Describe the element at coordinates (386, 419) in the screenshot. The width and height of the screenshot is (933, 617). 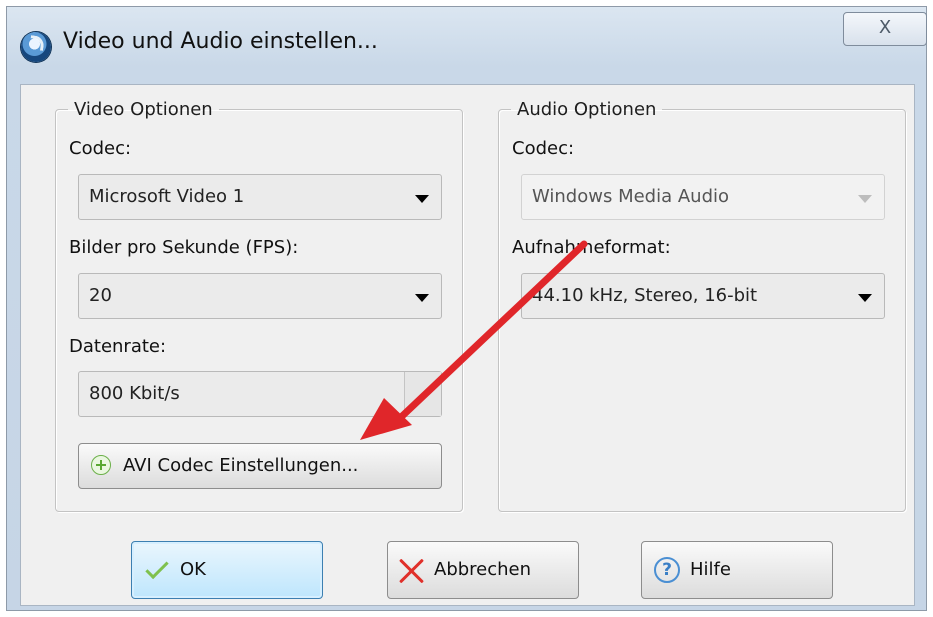
I see `annotation-arrow-head` at that location.